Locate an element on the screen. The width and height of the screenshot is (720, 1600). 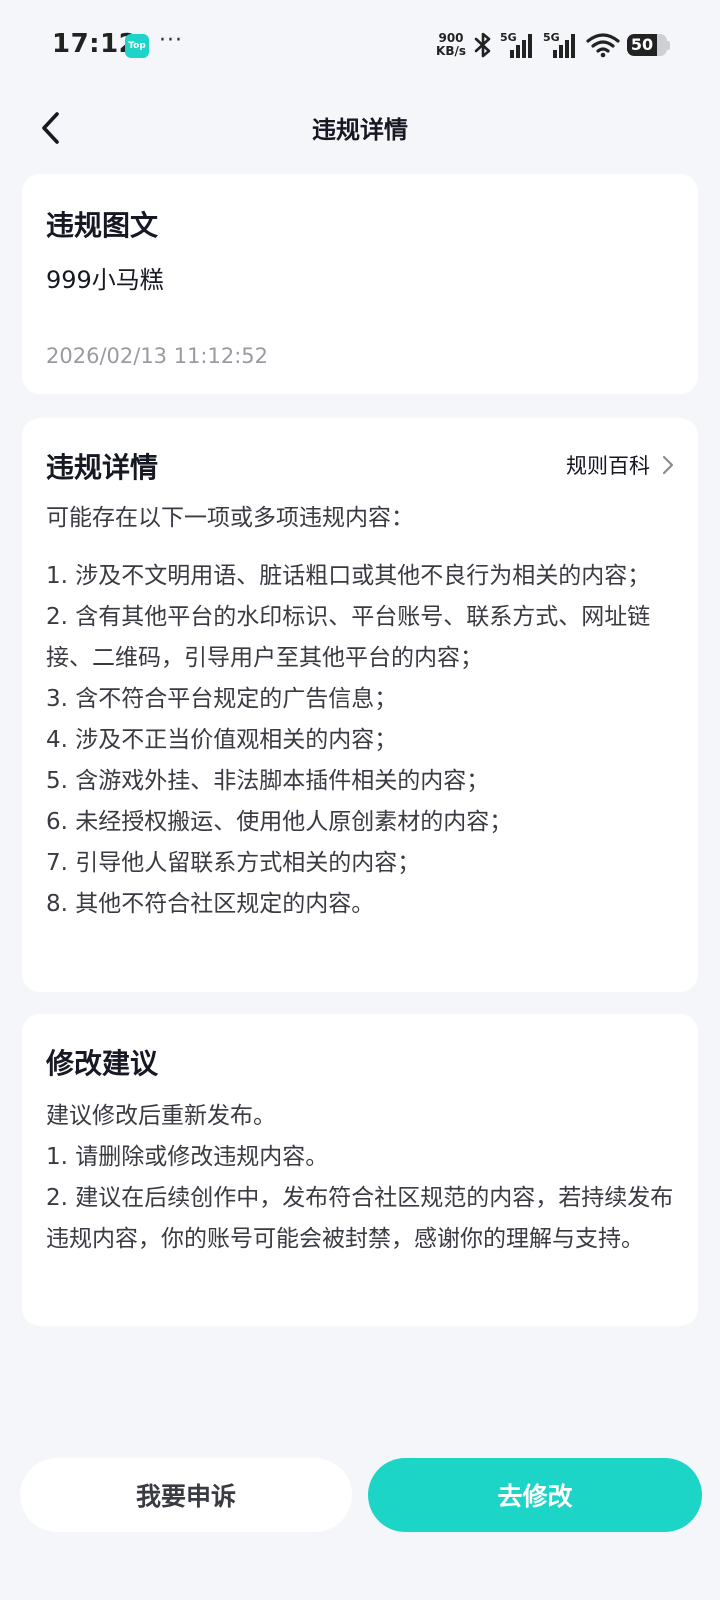
violation-item: 7. 引导他人留联系方式相关的内容； is located at coordinates (233, 863).